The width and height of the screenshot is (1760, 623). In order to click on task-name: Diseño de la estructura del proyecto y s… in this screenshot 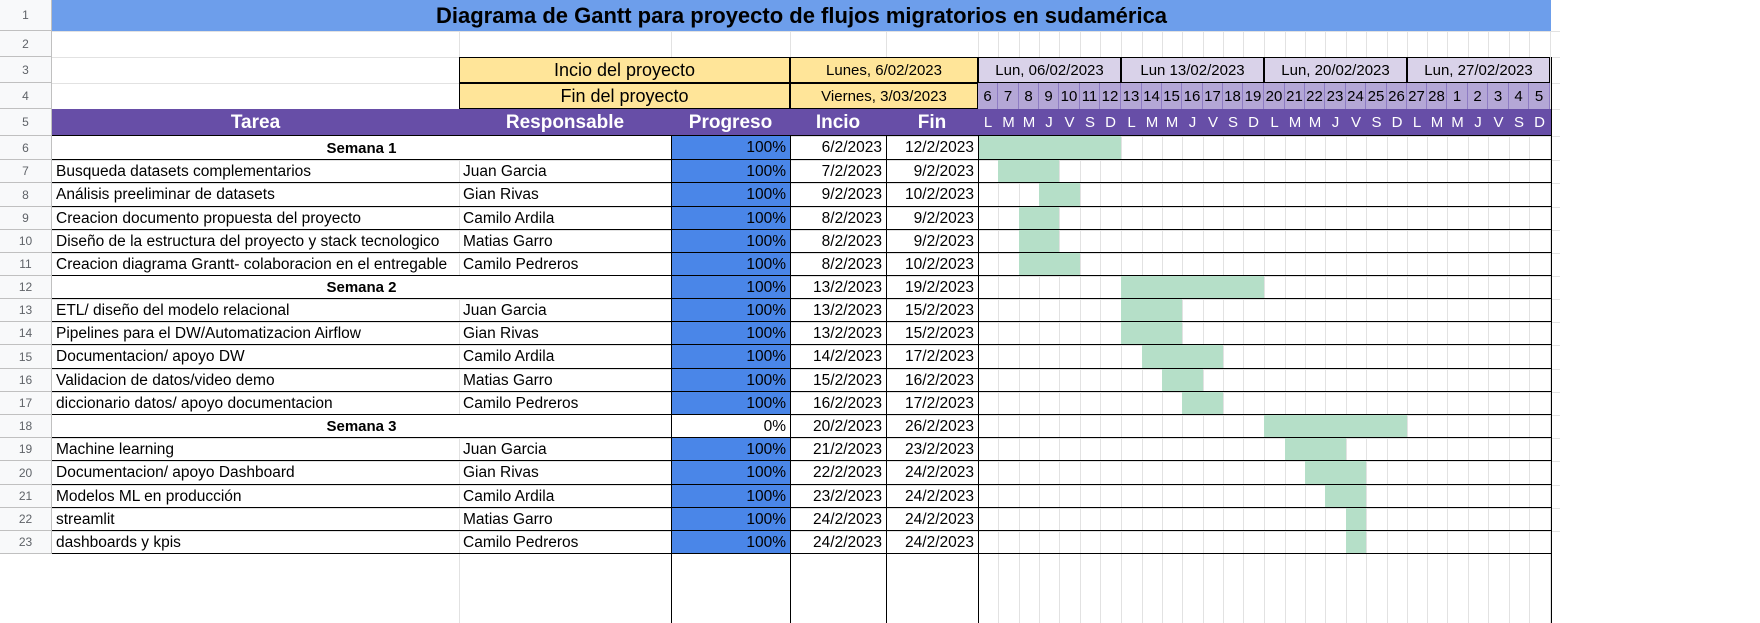, I will do `click(255, 241)`.